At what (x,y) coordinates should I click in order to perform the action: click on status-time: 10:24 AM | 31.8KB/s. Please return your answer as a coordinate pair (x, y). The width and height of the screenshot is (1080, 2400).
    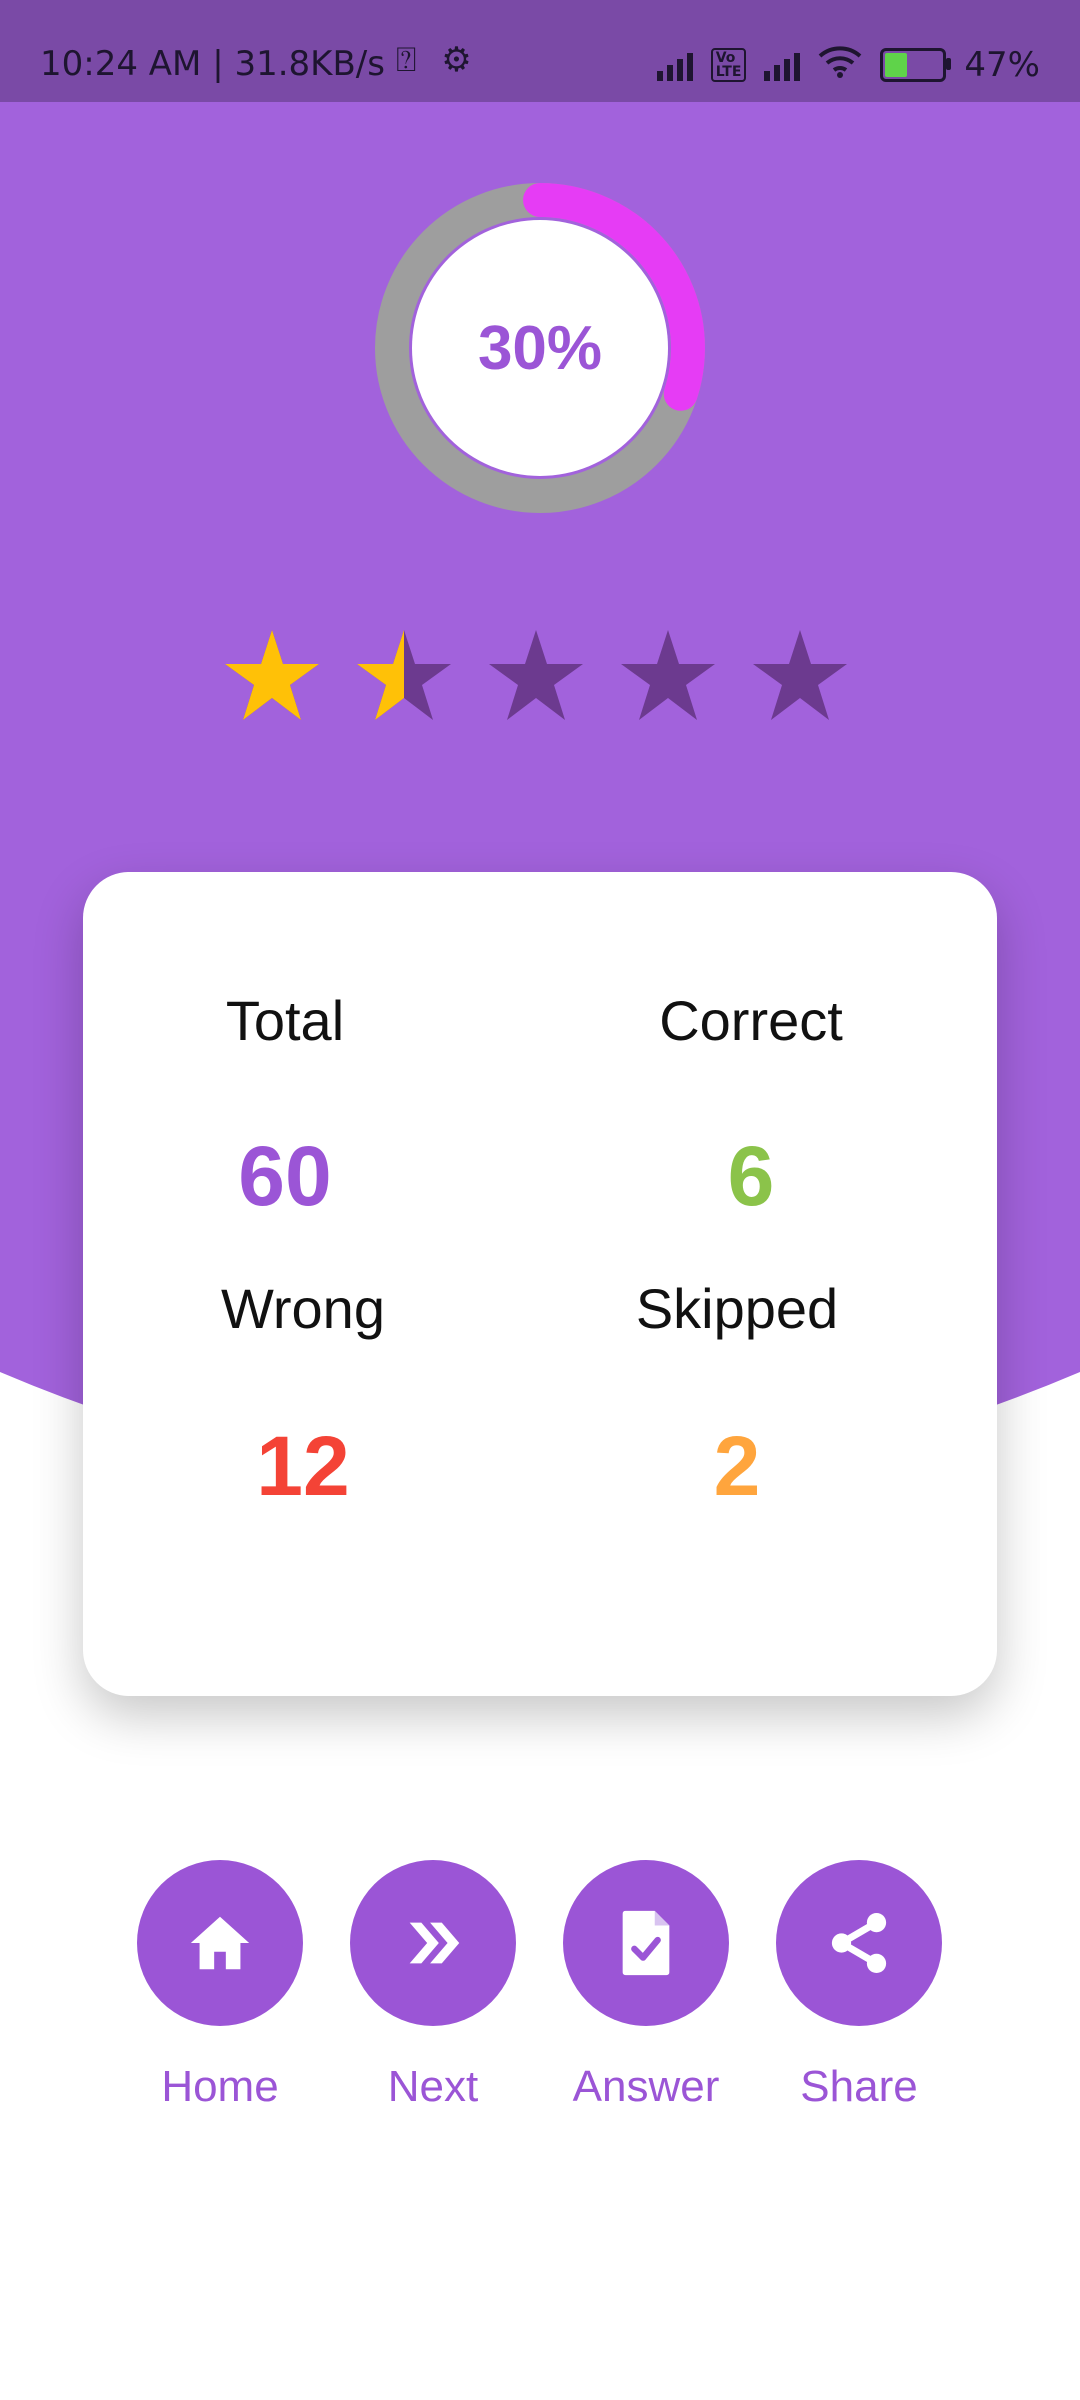
    Looking at the image, I should click on (212, 64).